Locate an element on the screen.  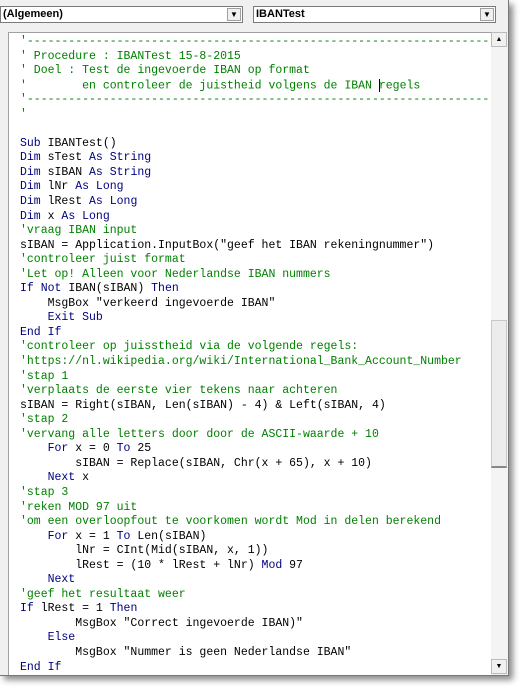
scroll-up-button: ▲ is located at coordinates (499, 39).